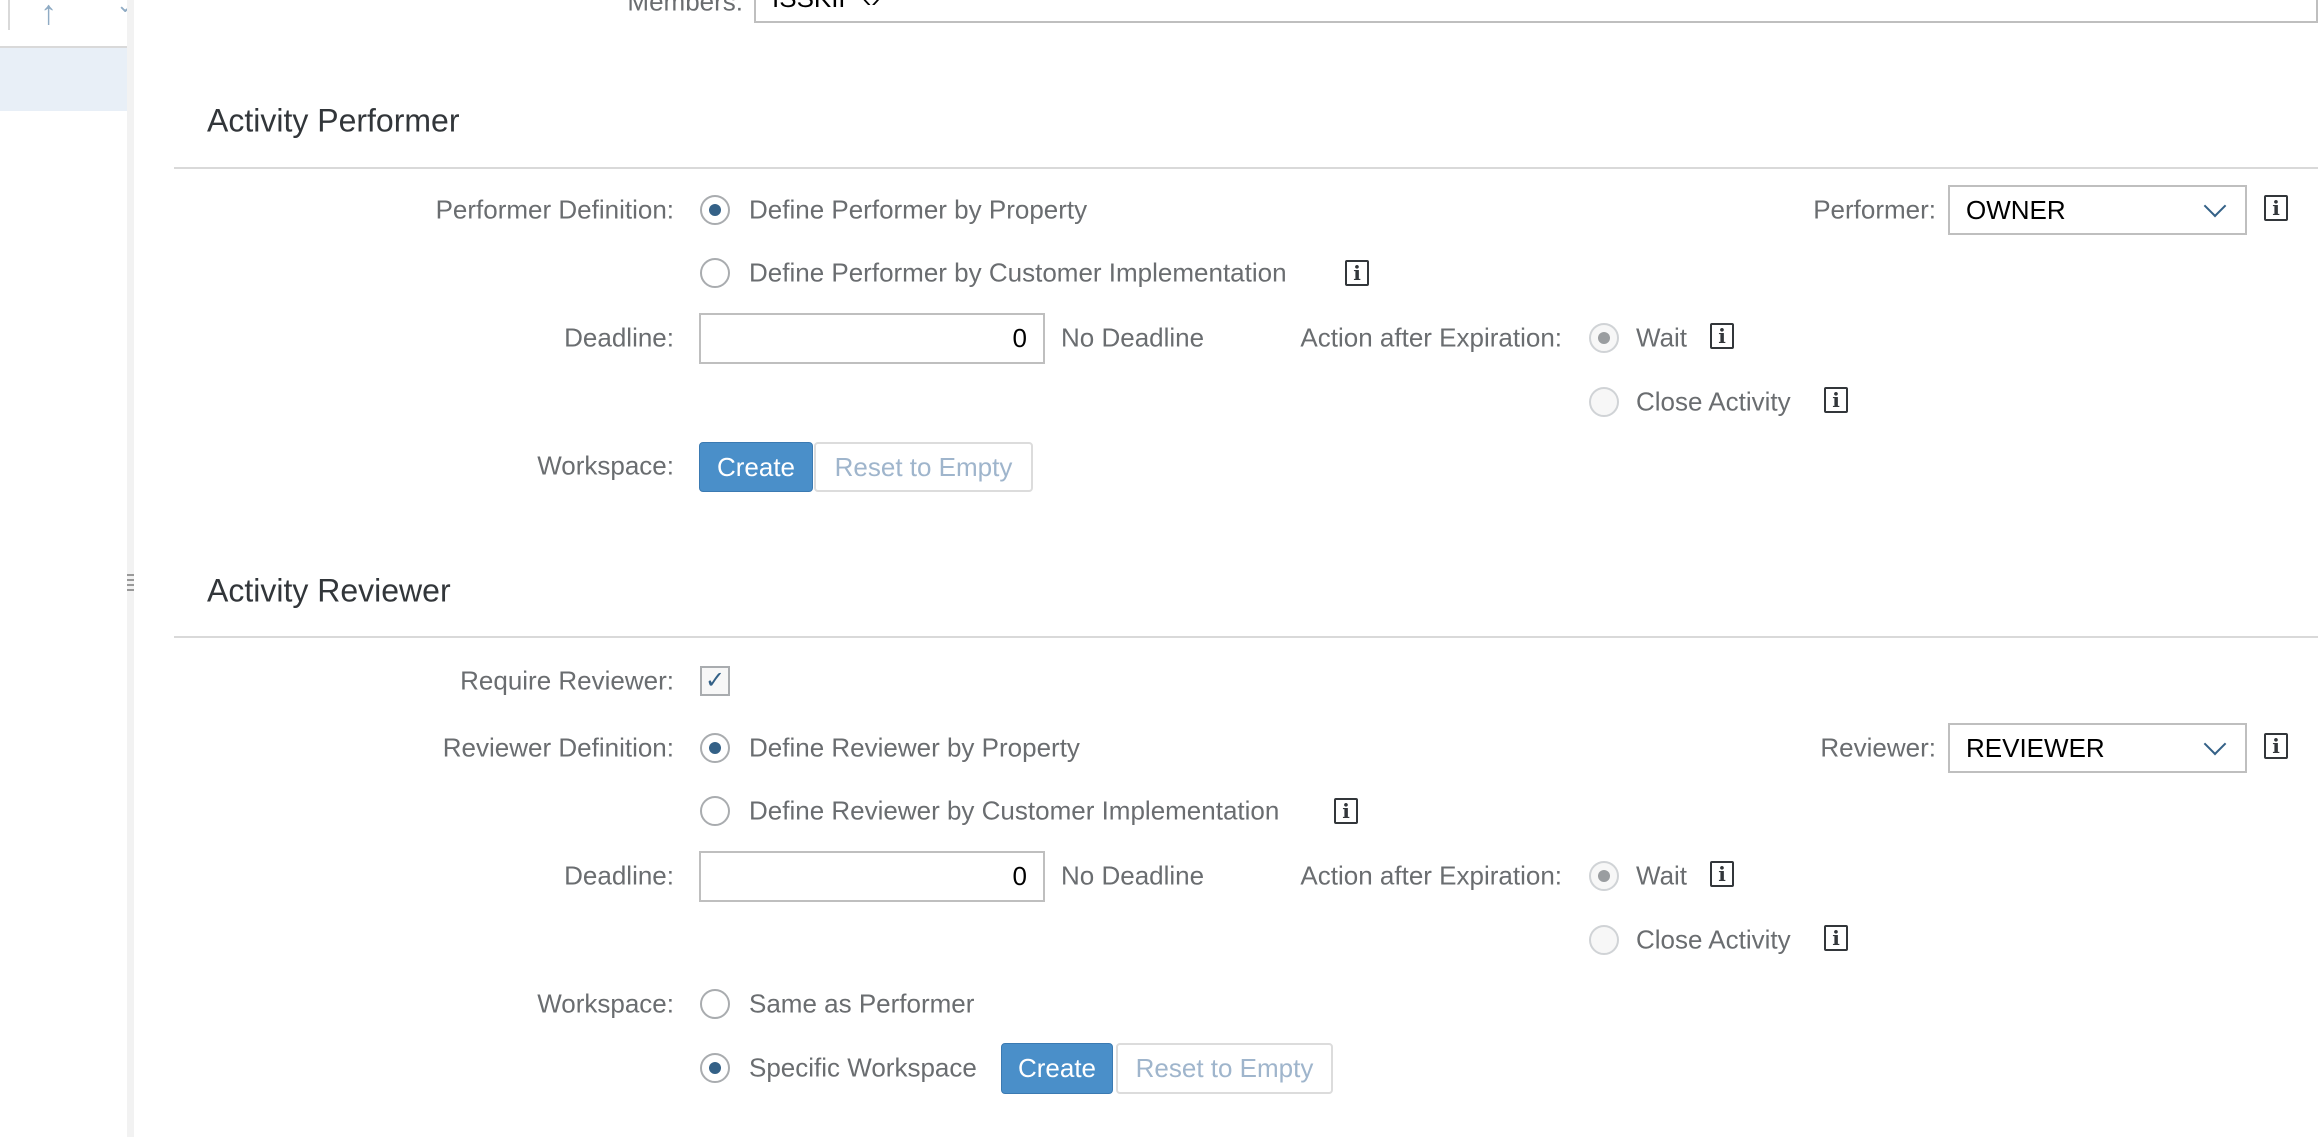 The image size is (2318, 1137). What do you see at coordinates (715, 210) in the screenshot?
I see `radio-performer-property` at bounding box center [715, 210].